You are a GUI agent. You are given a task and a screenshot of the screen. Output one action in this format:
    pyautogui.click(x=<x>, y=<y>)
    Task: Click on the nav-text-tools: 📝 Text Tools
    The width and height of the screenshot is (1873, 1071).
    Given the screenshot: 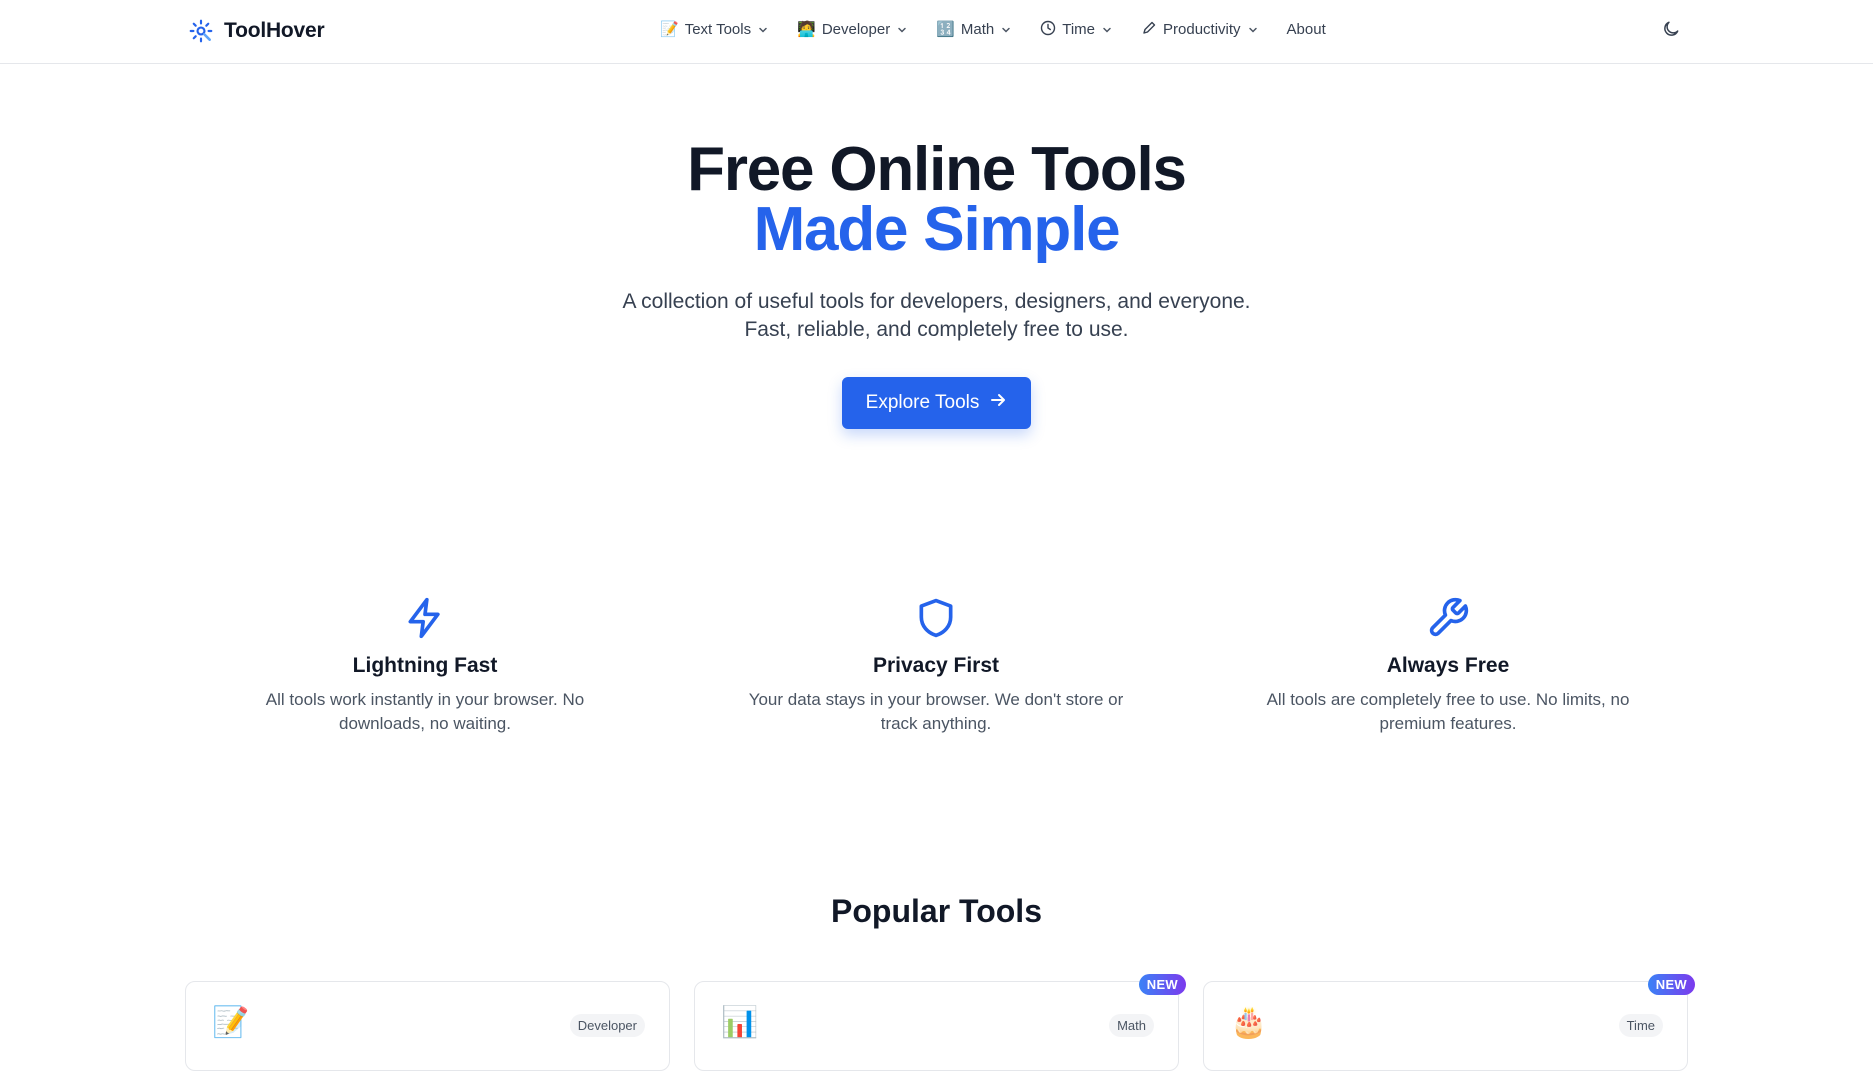 What is the action you would take?
    pyautogui.click(x=714, y=29)
    